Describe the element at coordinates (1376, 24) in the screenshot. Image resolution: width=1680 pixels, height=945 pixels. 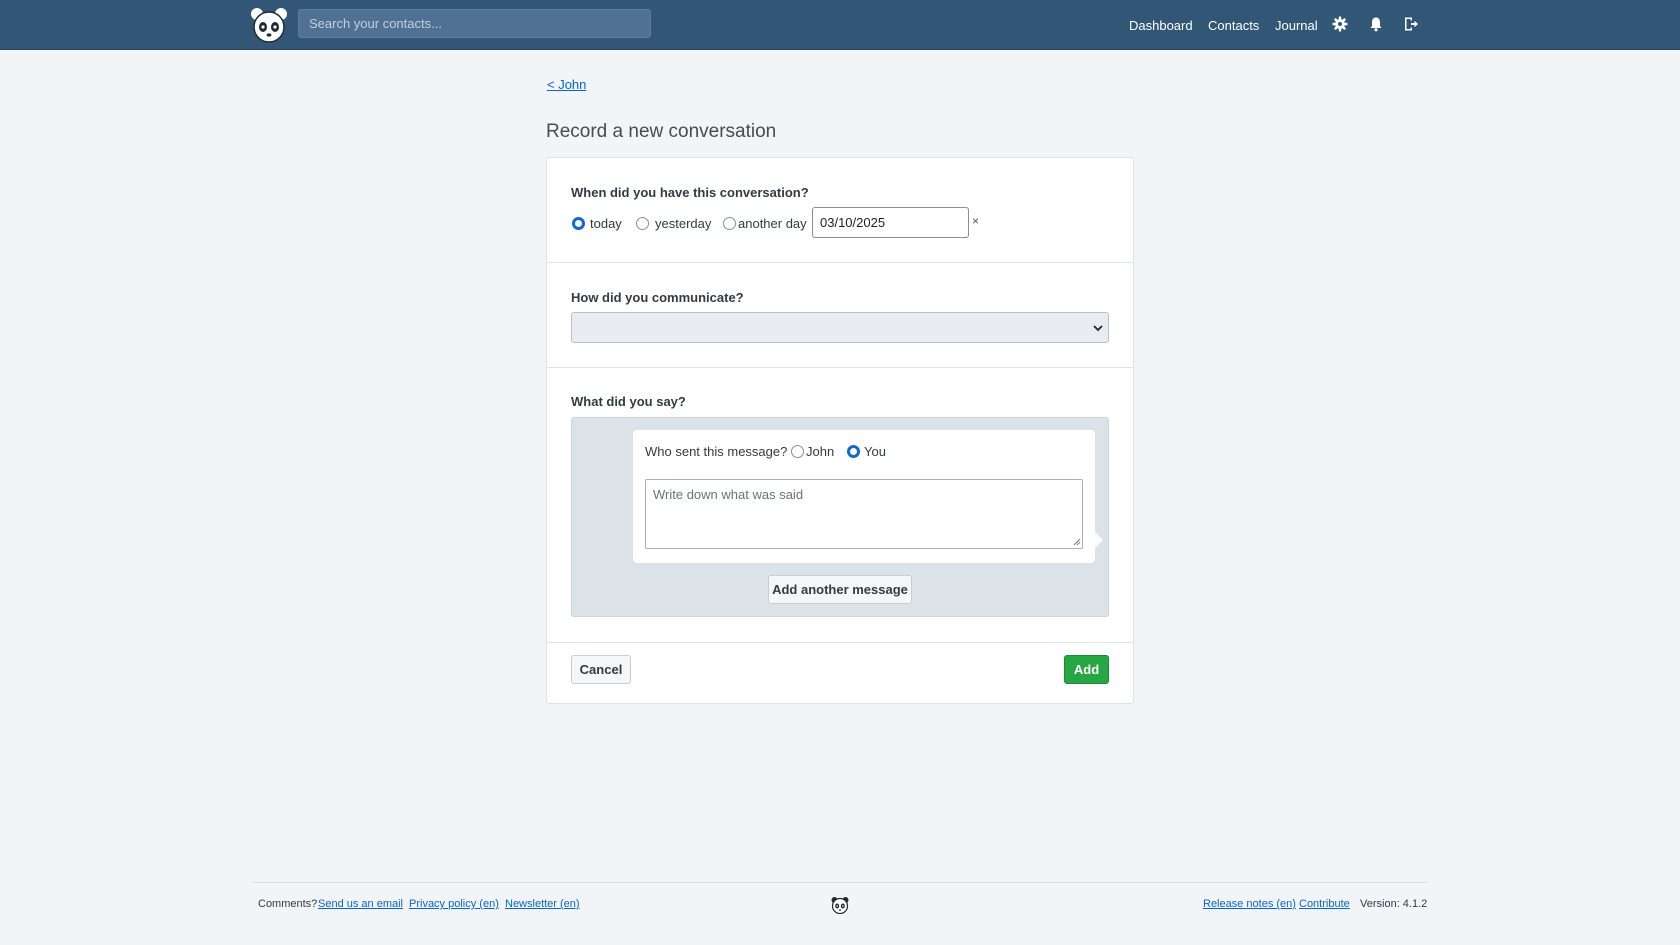
I see `bell-icon` at that location.